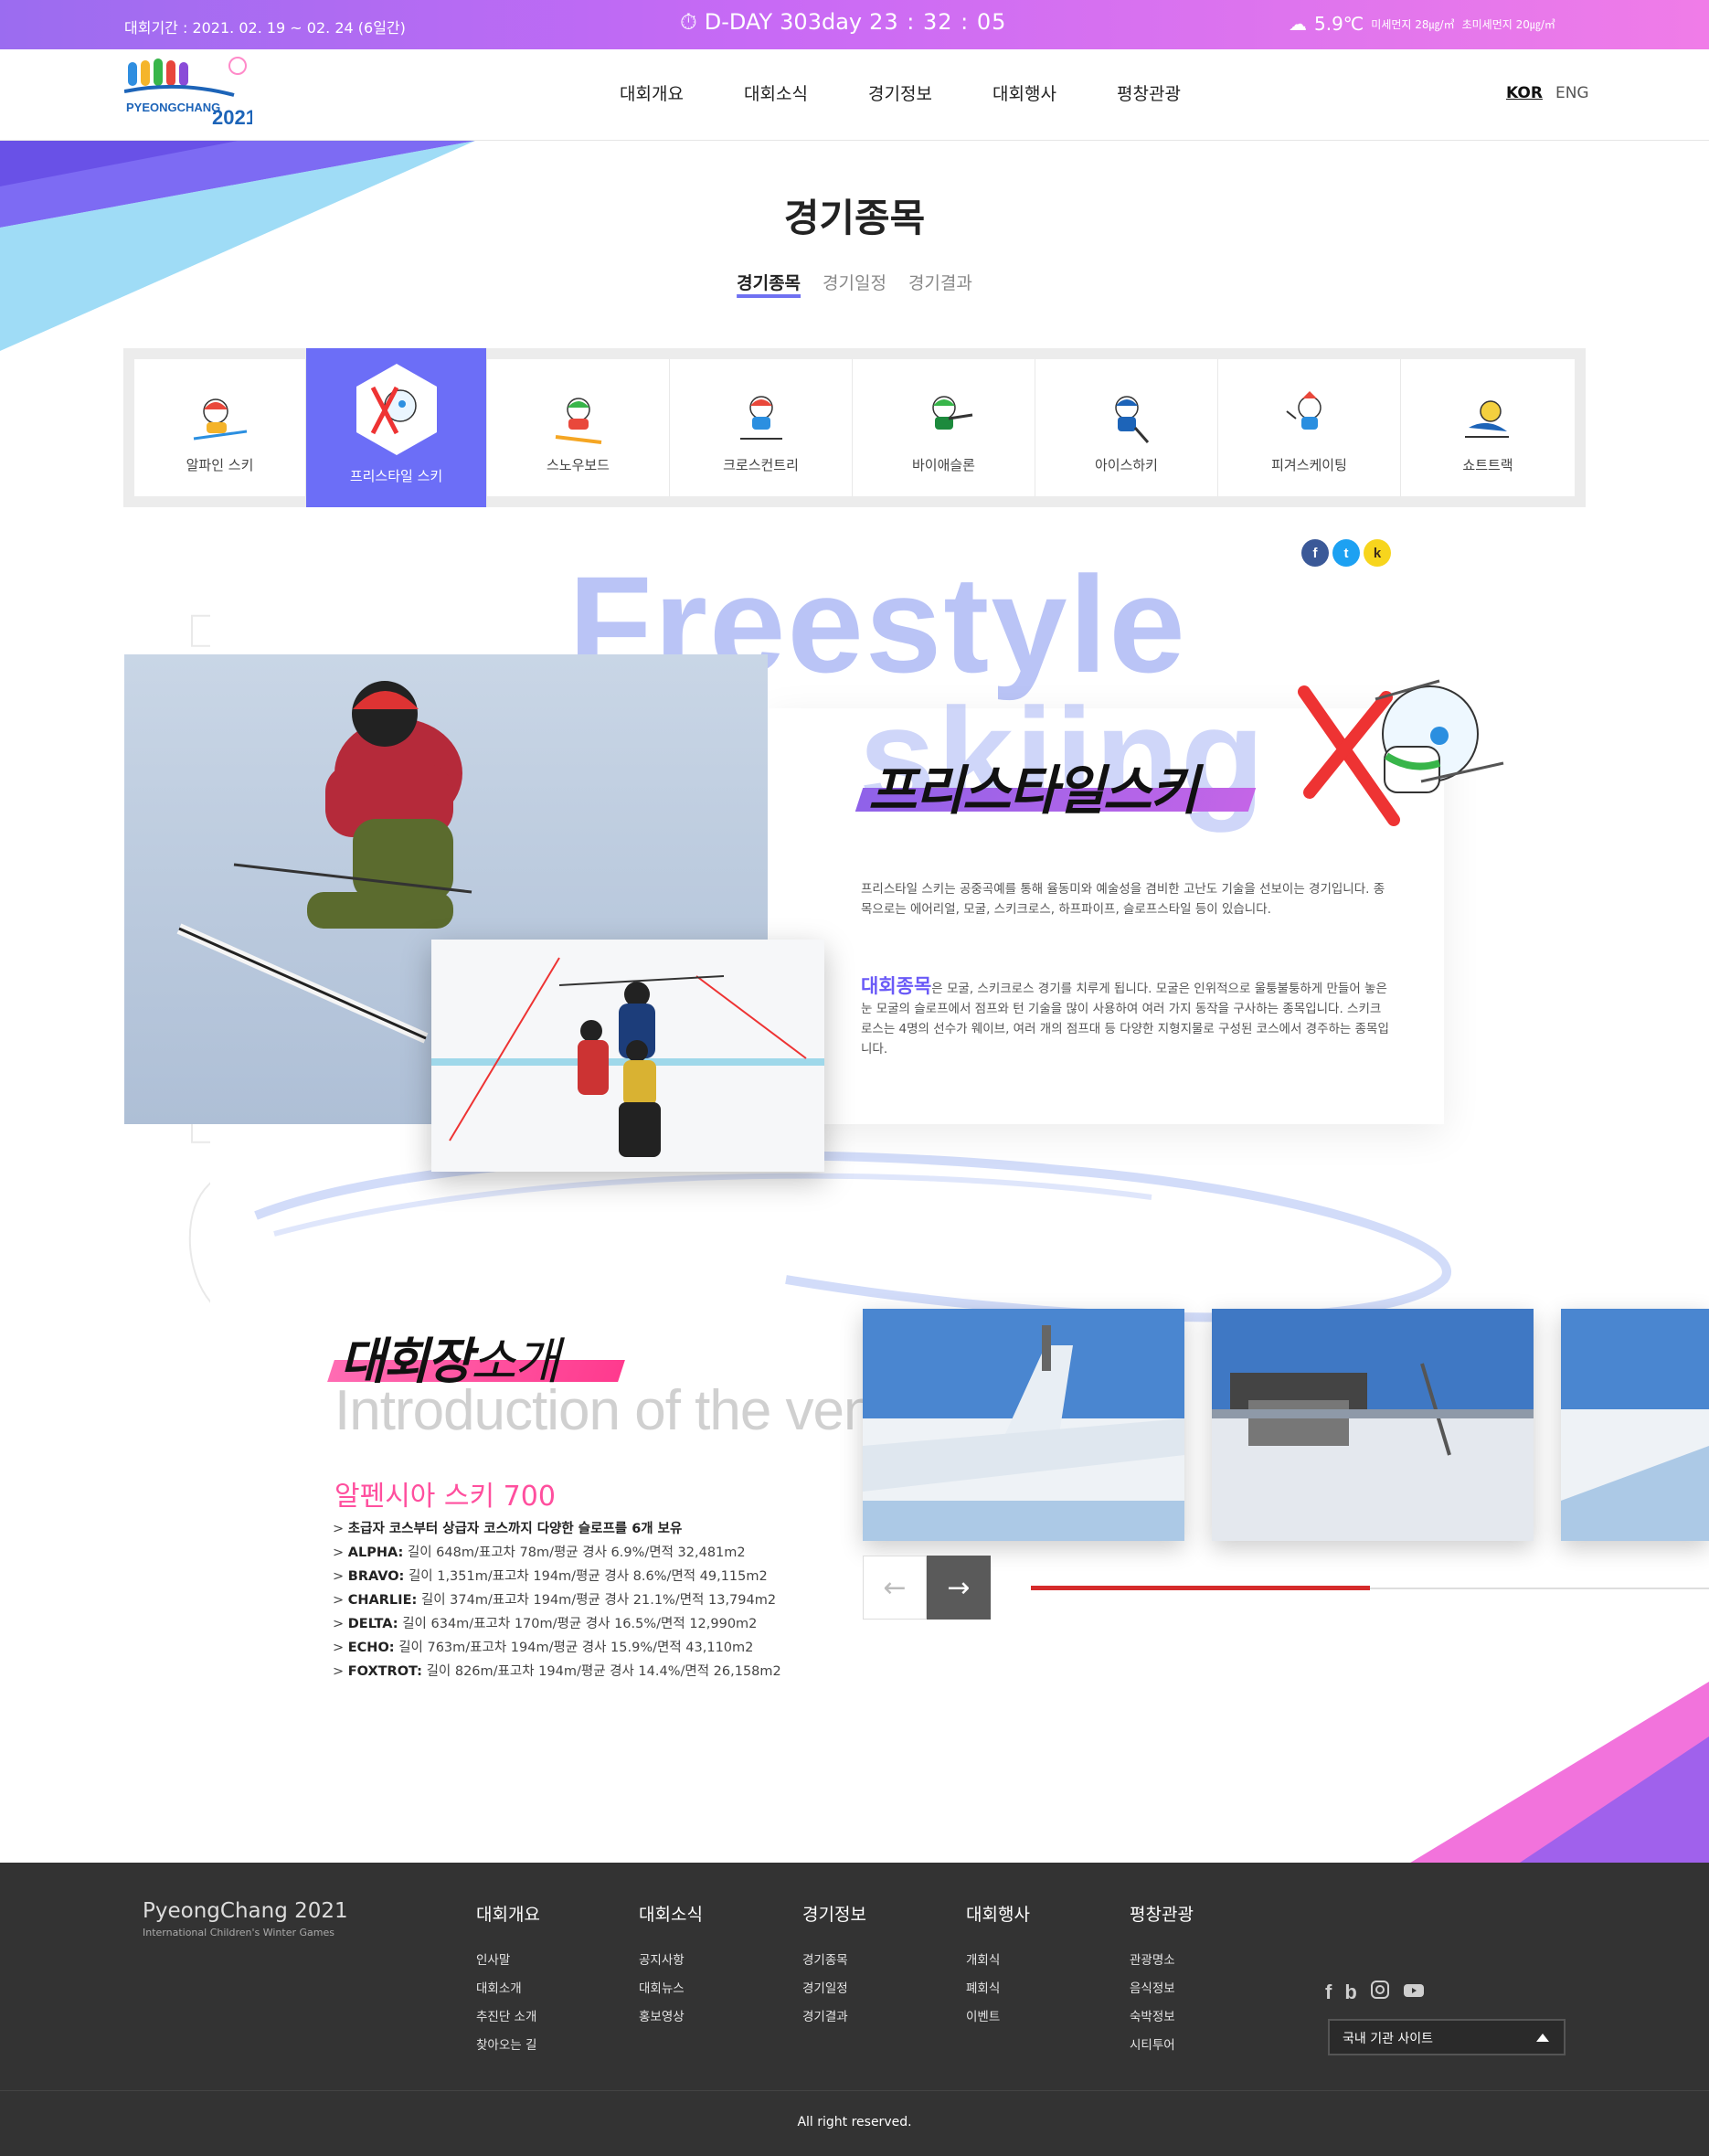 The height and width of the screenshot is (2156, 1709). I want to click on slider-next-button: →, so click(959, 1588).